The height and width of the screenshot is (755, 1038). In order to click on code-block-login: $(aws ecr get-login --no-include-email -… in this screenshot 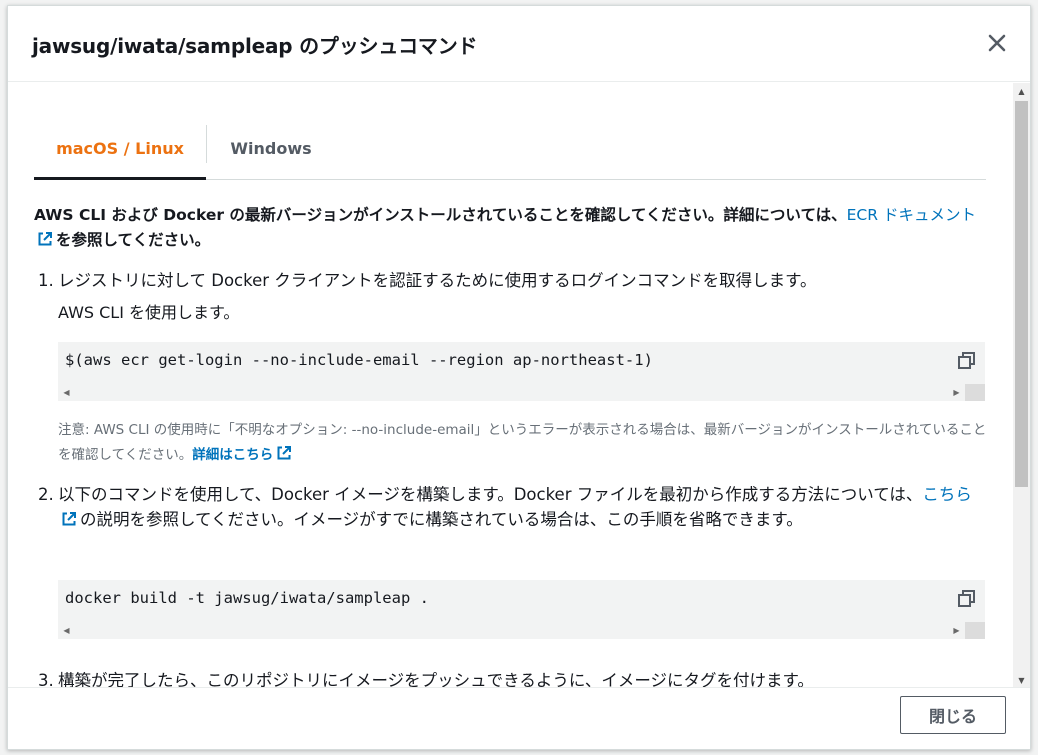, I will do `click(521, 371)`.